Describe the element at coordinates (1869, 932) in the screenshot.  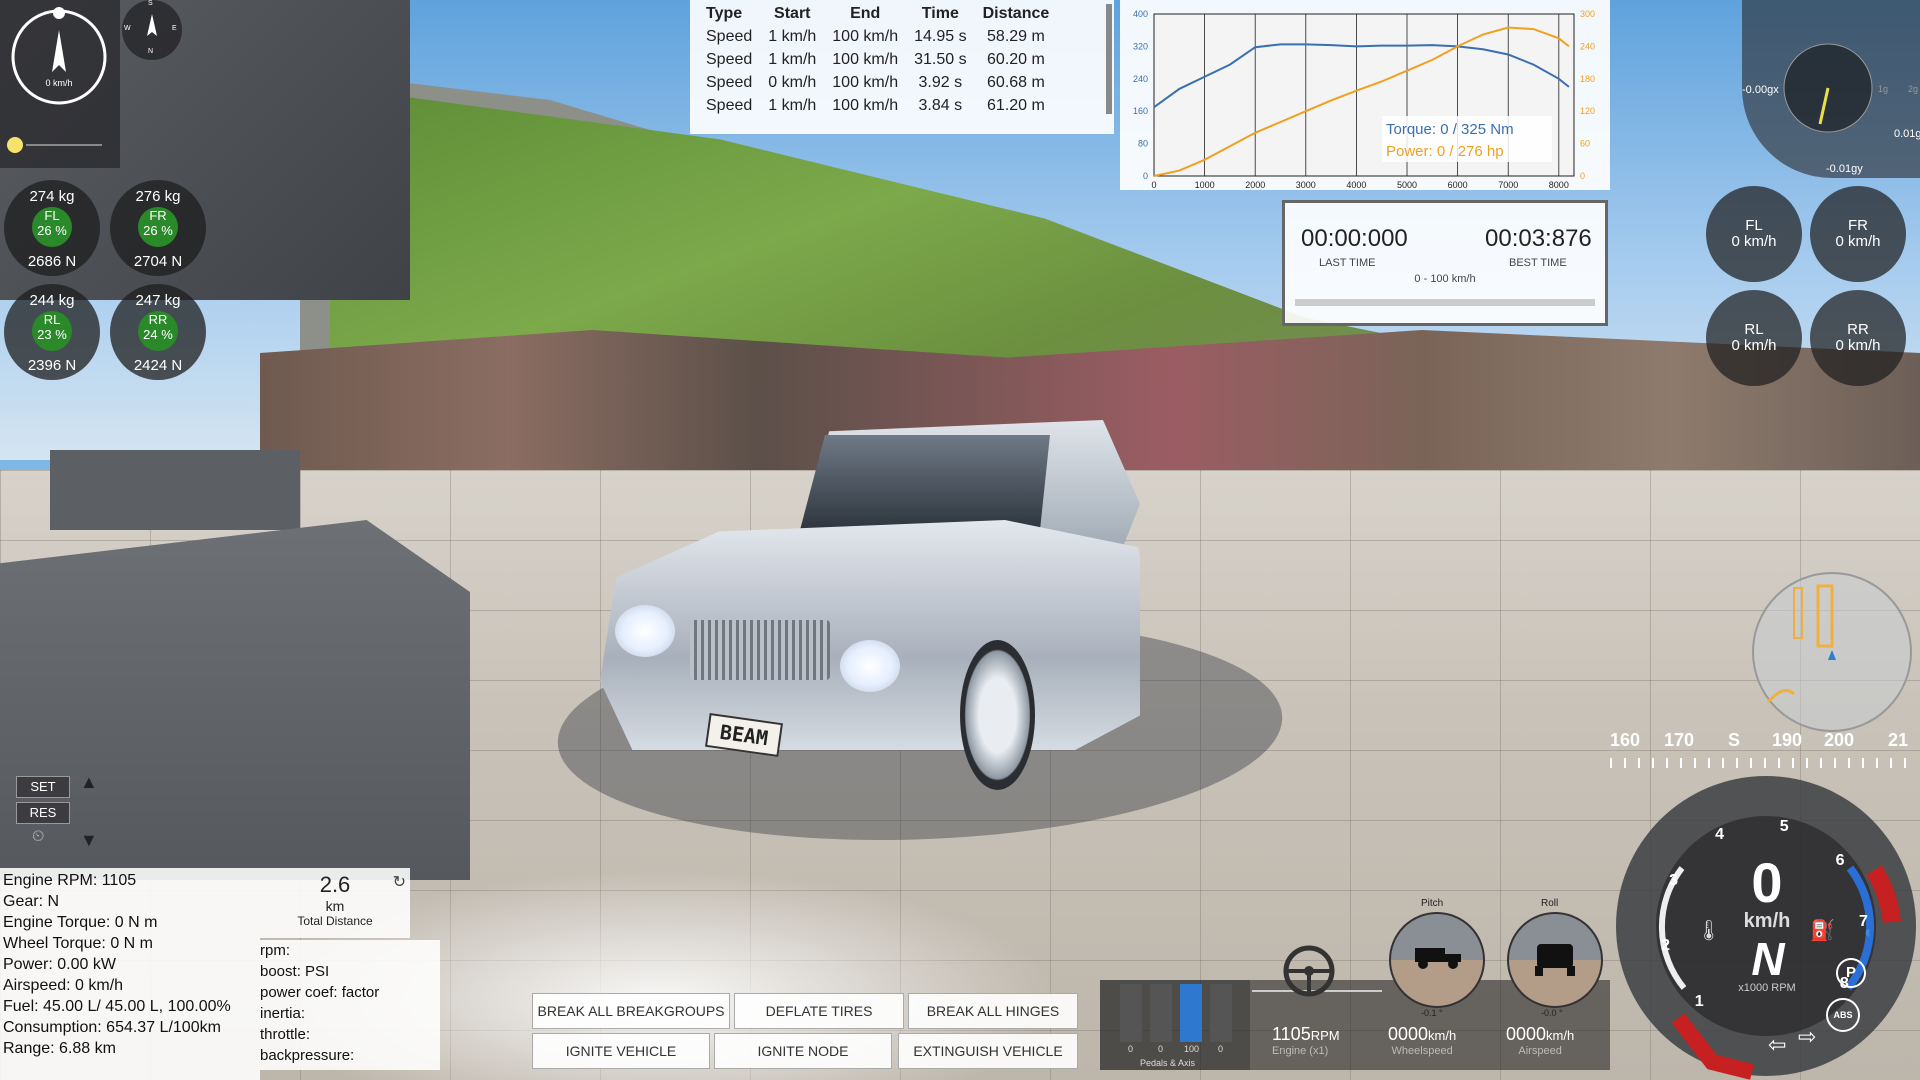
I see `headlight-icon: ◐` at that location.